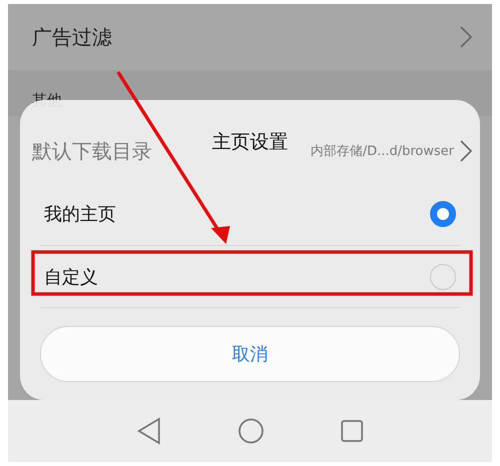 This screenshot has height=466, width=500. What do you see at coordinates (352, 431) in the screenshot?
I see `square-icon` at bounding box center [352, 431].